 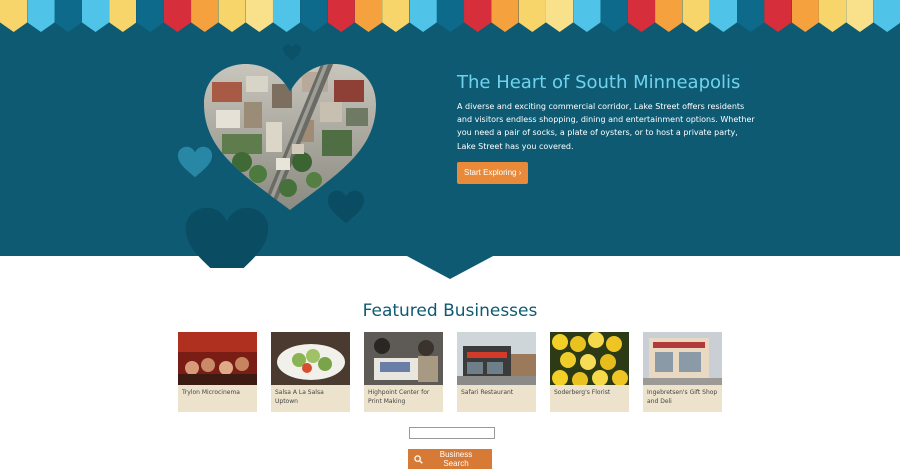 I want to click on hero-title: The Heart of South Minneapolis, so click(x=599, y=82).